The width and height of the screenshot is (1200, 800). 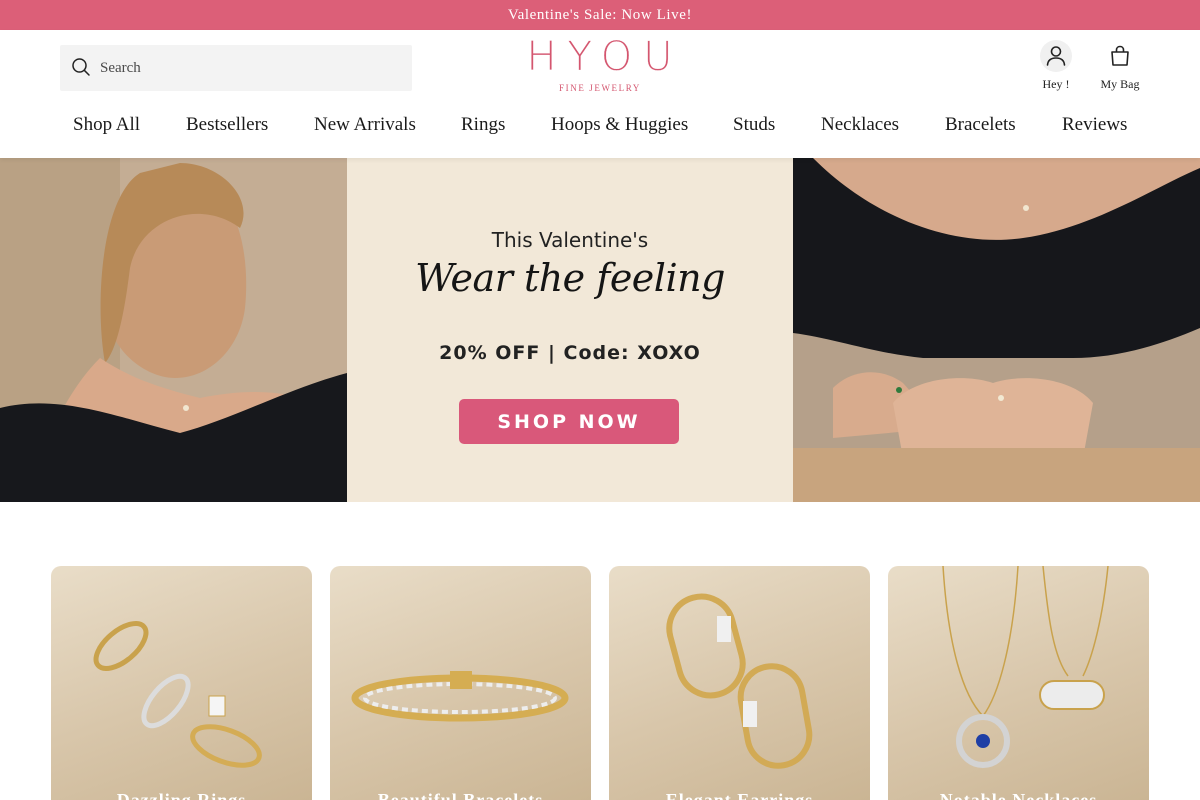 What do you see at coordinates (605, 57) in the screenshot?
I see `logo-wordmark: HYOU` at bounding box center [605, 57].